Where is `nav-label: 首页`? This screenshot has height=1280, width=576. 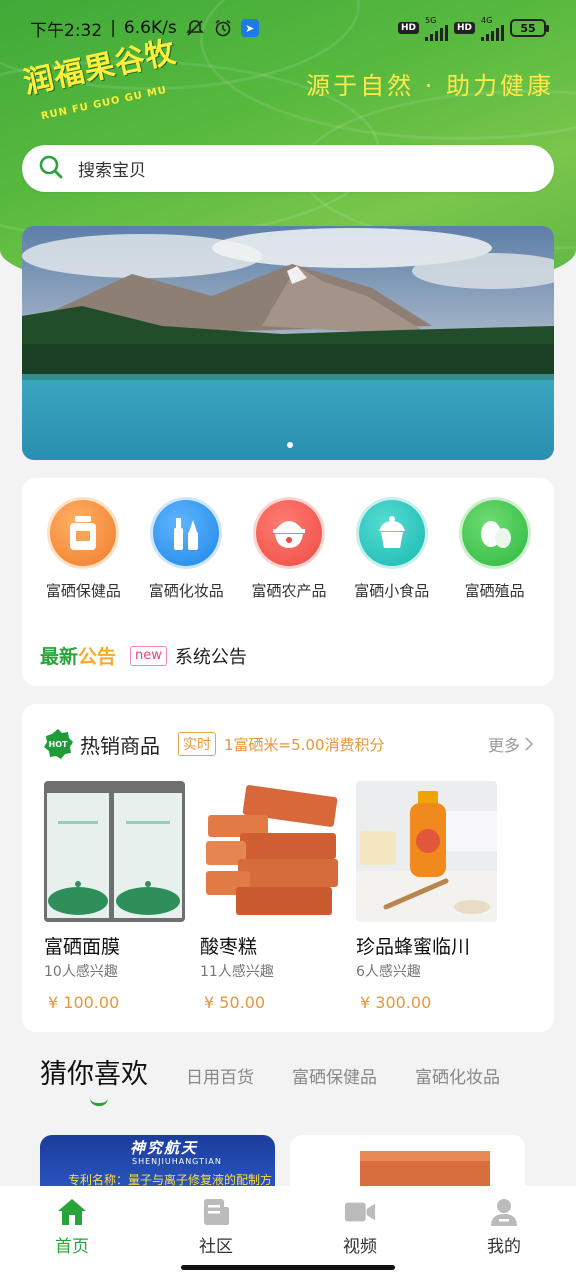
nav-label: 首页 is located at coordinates (72, 1247).